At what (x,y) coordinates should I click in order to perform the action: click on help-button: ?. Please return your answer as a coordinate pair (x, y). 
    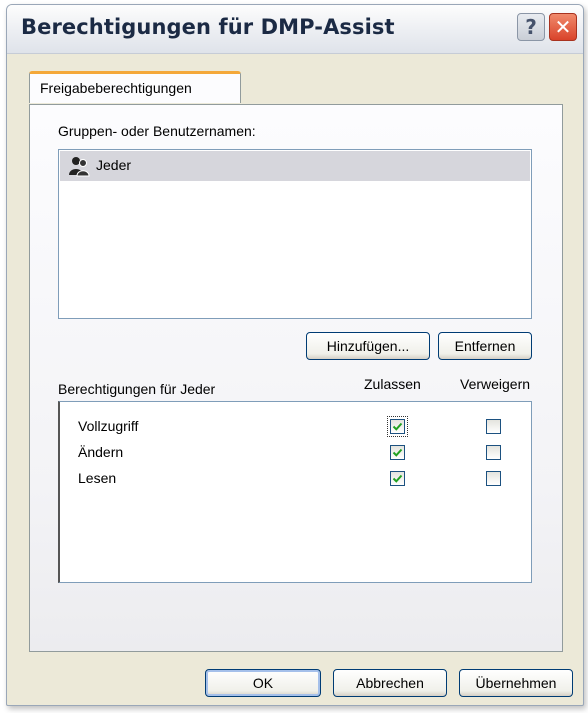
    Looking at the image, I should click on (531, 27).